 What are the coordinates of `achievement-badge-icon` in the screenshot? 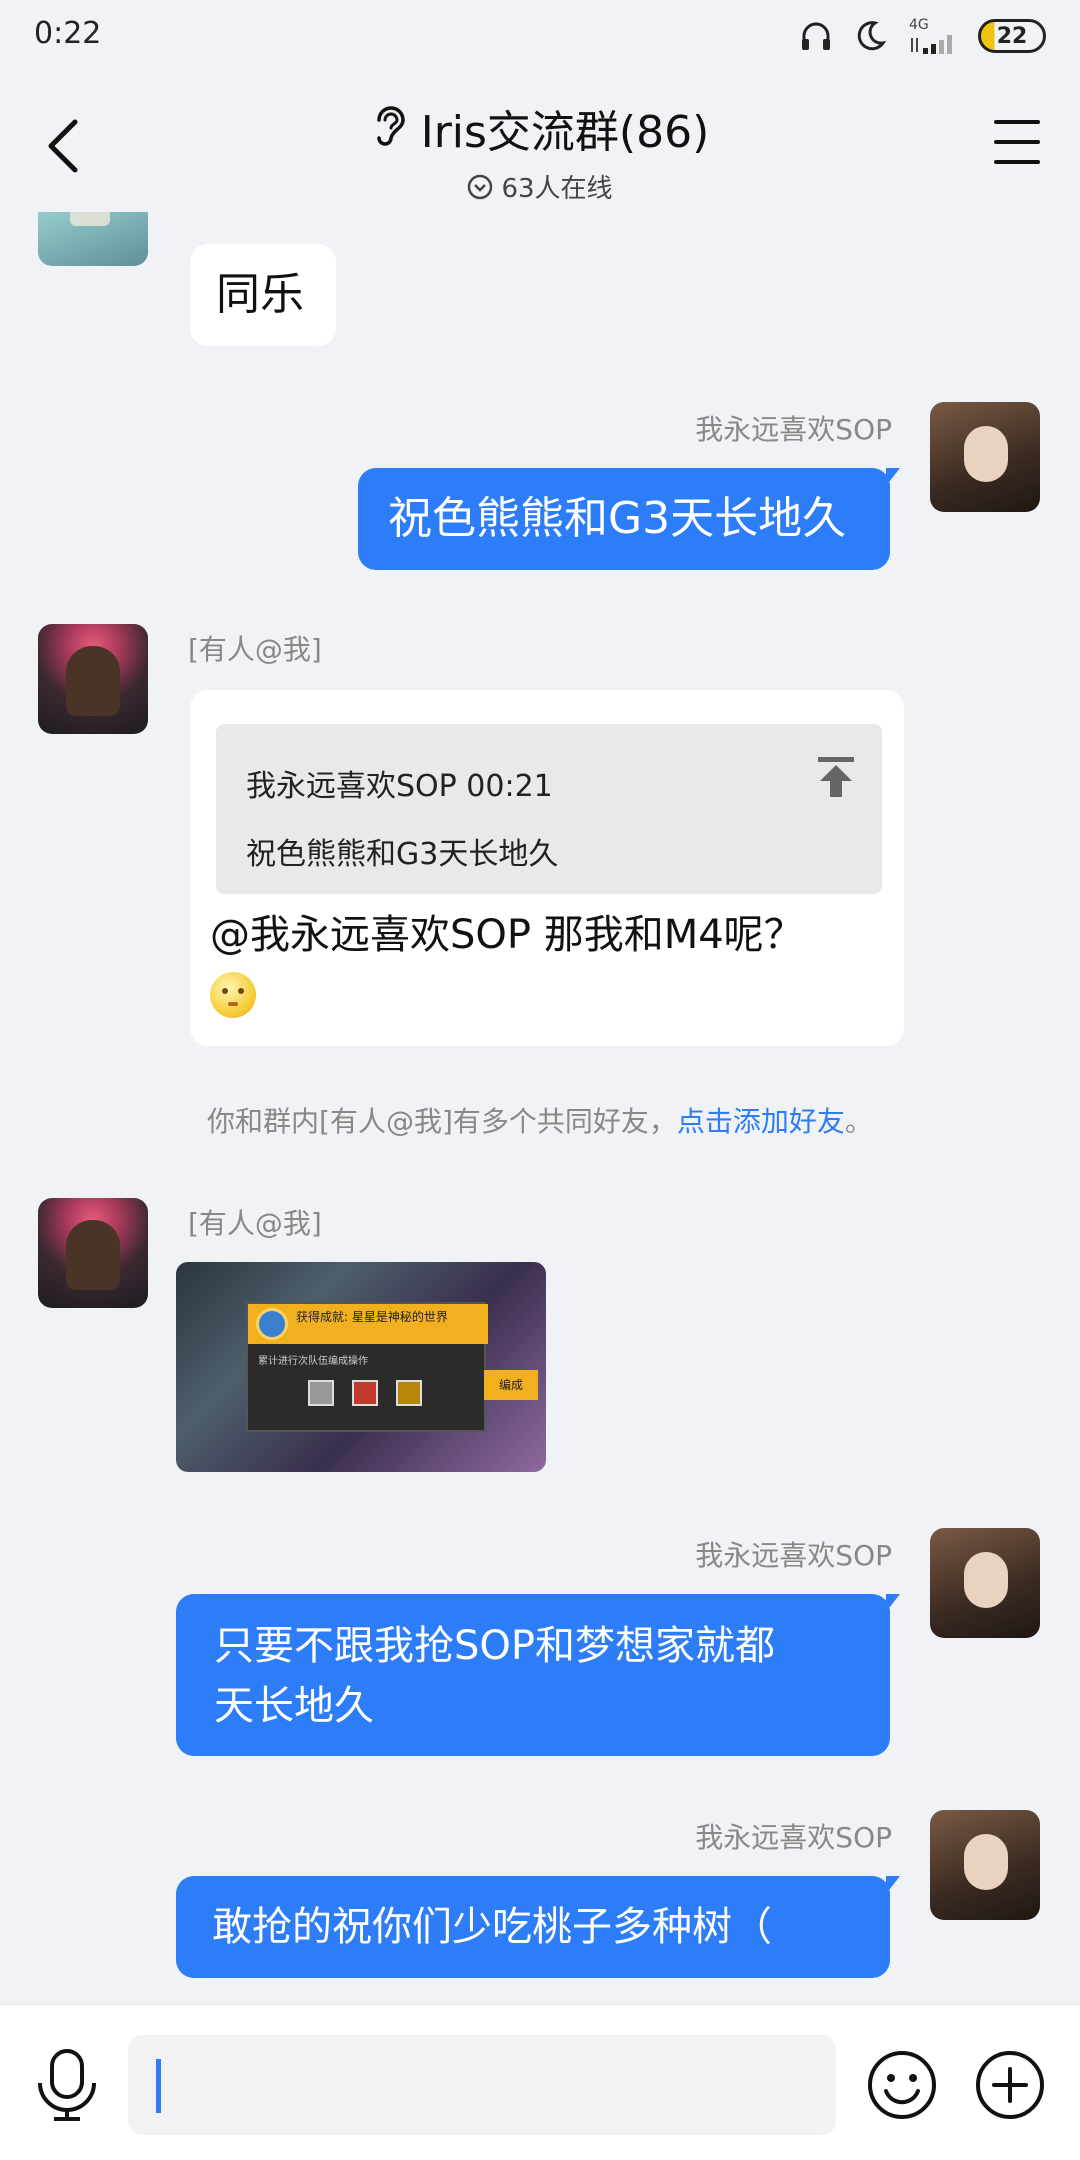 It's located at (272, 1324).